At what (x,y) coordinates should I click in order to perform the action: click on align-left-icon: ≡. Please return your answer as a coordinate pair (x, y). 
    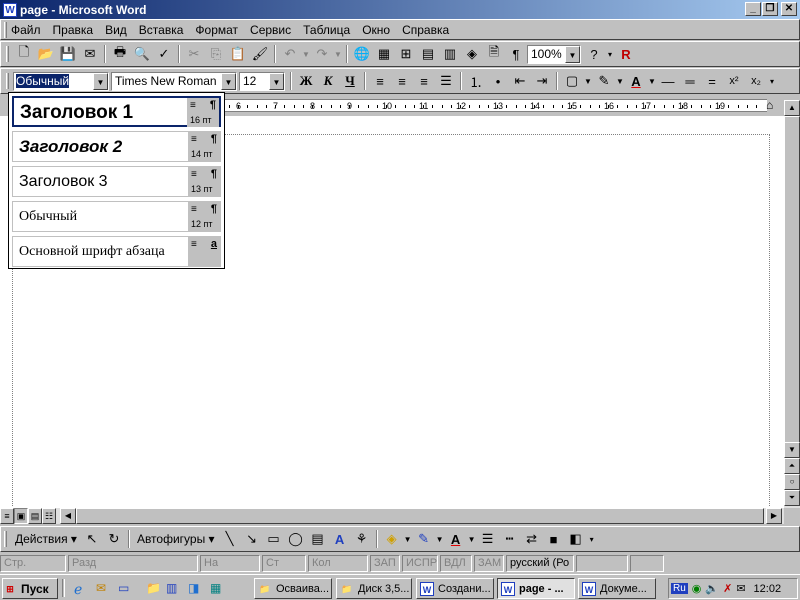
    Looking at the image, I should click on (380, 81).